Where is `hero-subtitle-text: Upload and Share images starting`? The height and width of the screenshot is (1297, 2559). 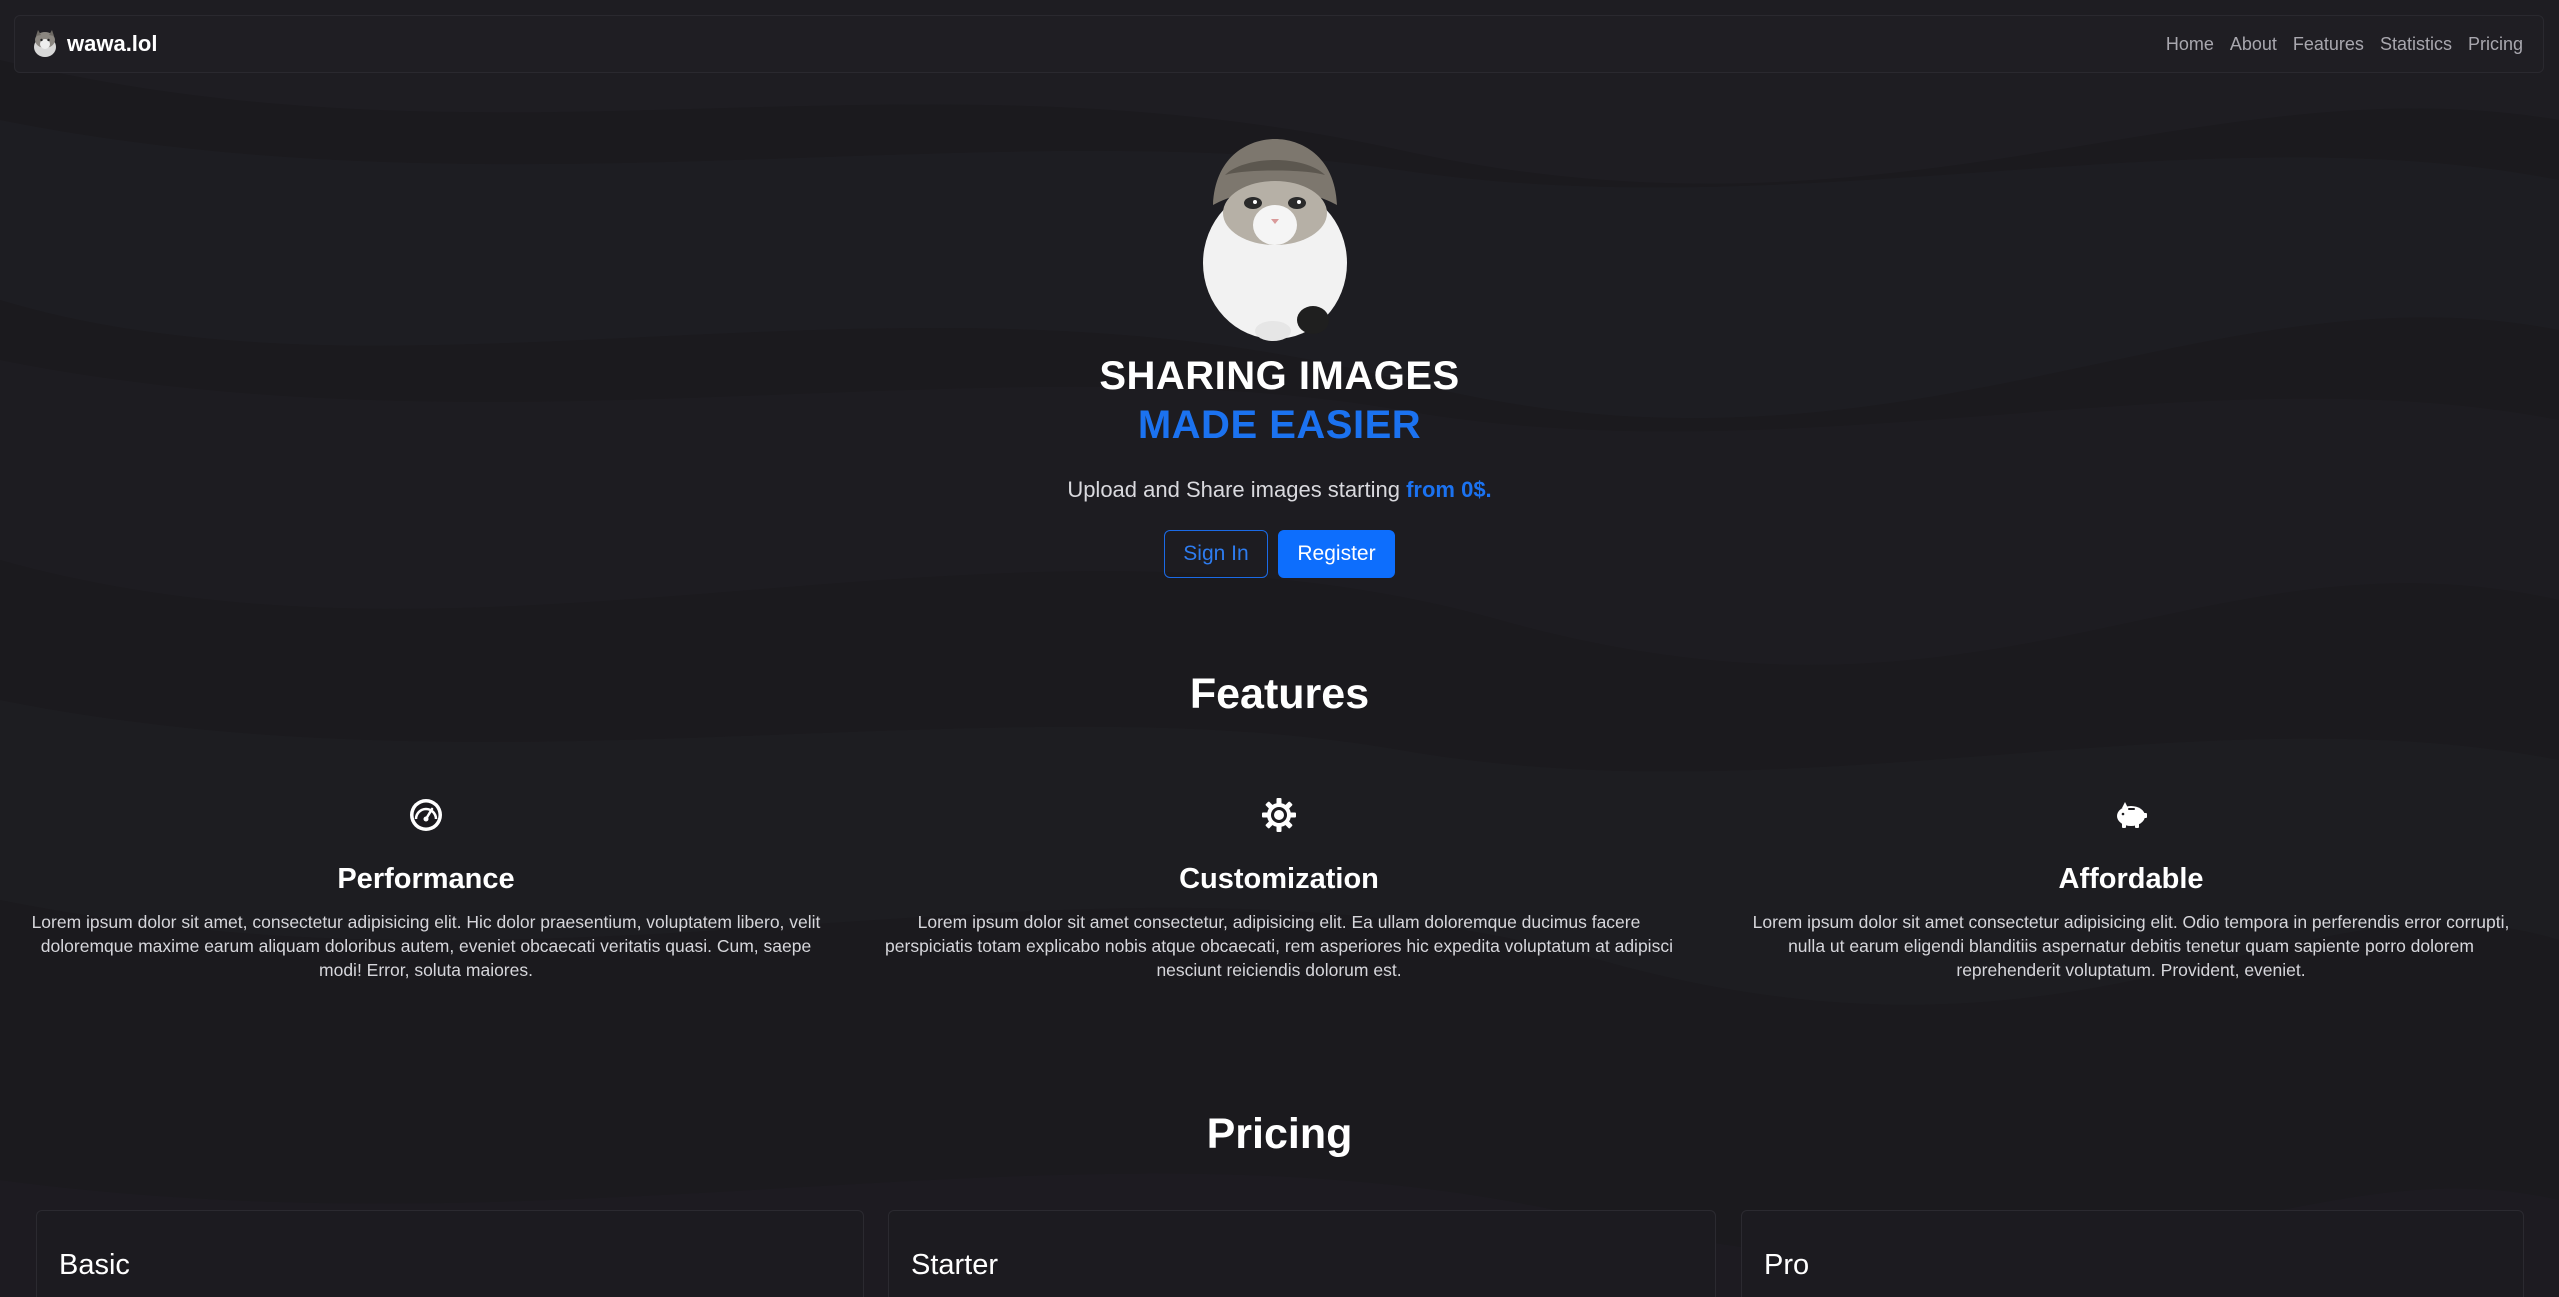 hero-subtitle-text: Upload and Share images starting is located at coordinates (1237, 489).